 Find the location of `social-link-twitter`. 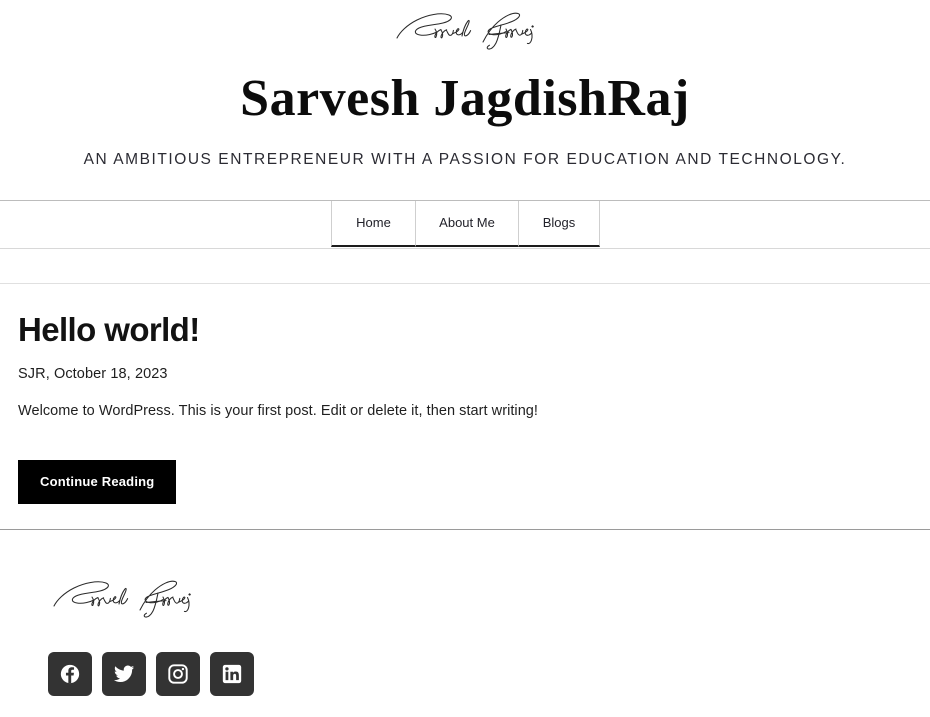

social-link-twitter is located at coordinates (124, 674).